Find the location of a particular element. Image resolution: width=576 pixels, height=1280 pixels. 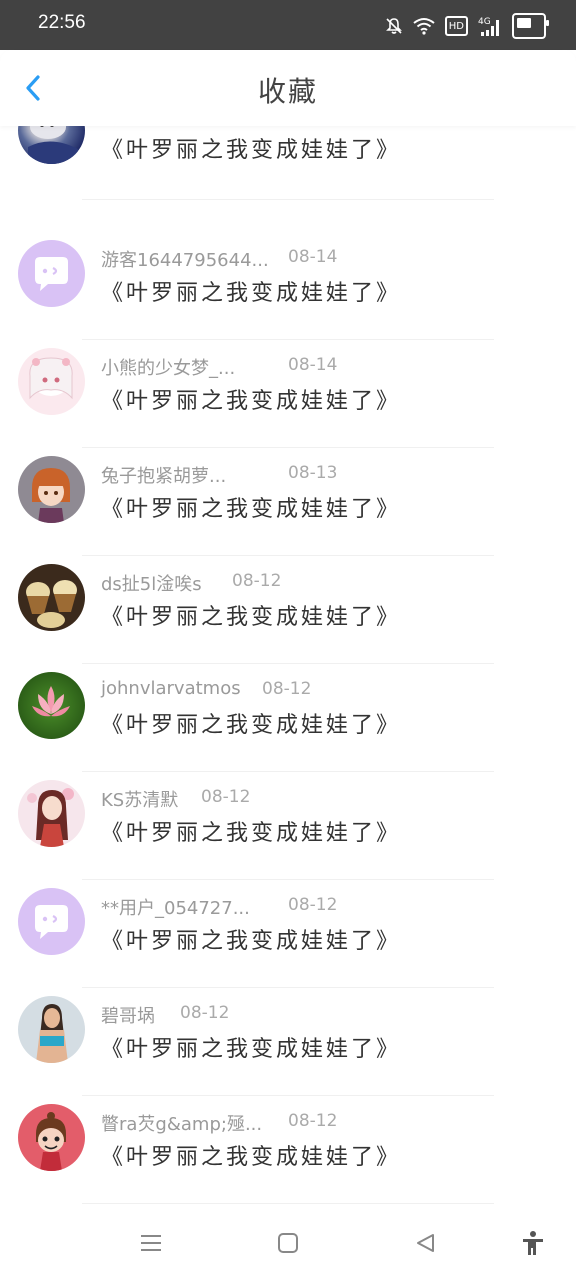

list-item: ds扯5l淦唉s 08-12 《叶罗丽之我变成娃娃了》 is located at coordinates (288, 594).